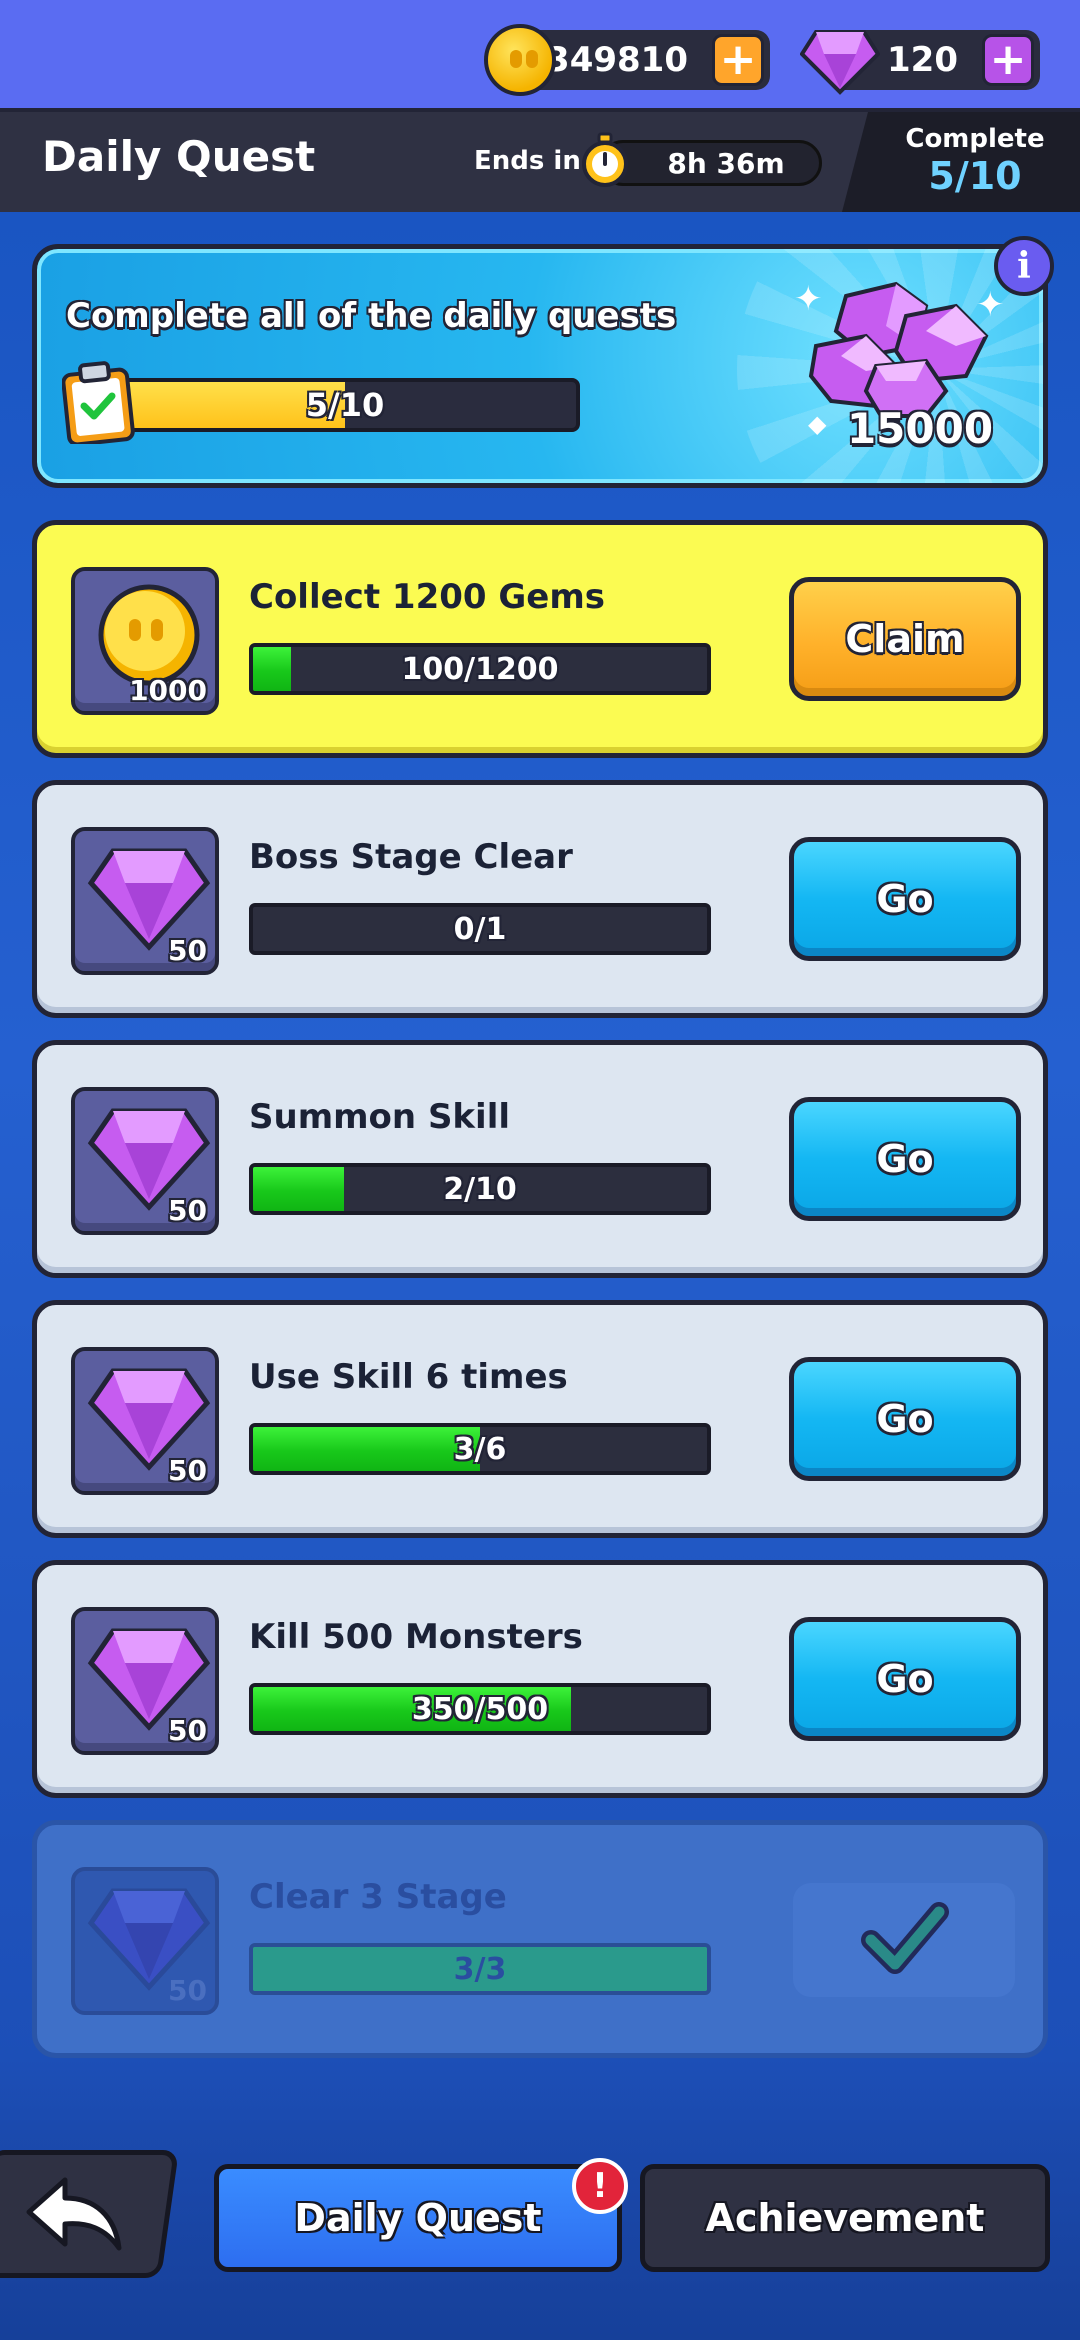  What do you see at coordinates (540, 1679) in the screenshot?
I see `quest-card: 50 Kill 500 Monsters 350/500 Go` at bounding box center [540, 1679].